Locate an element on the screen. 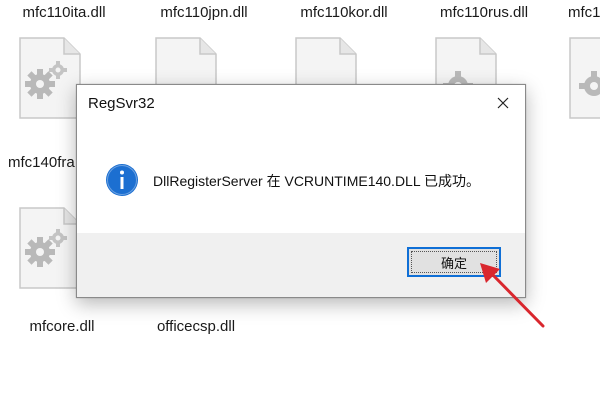 This screenshot has width=600, height=400. ok-button-label: 确定 is located at coordinates (453, 264).